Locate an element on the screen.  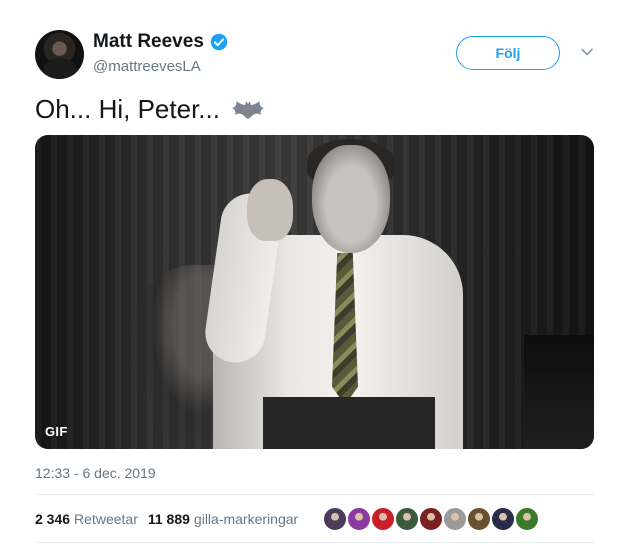
verified-badge-icon is located at coordinates (219, 42).